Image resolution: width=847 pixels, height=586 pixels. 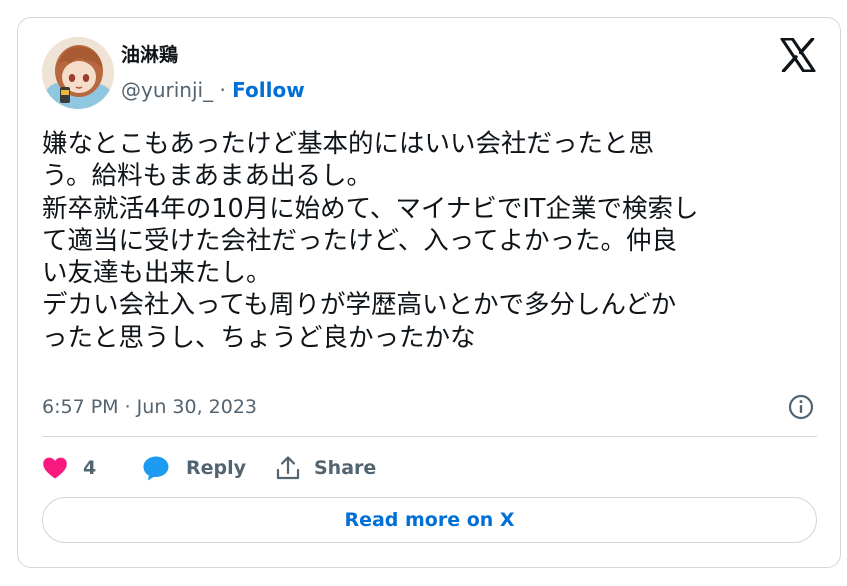 What do you see at coordinates (149, 55) in the screenshot?
I see `author-display-name: 油淋鶏` at bounding box center [149, 55].